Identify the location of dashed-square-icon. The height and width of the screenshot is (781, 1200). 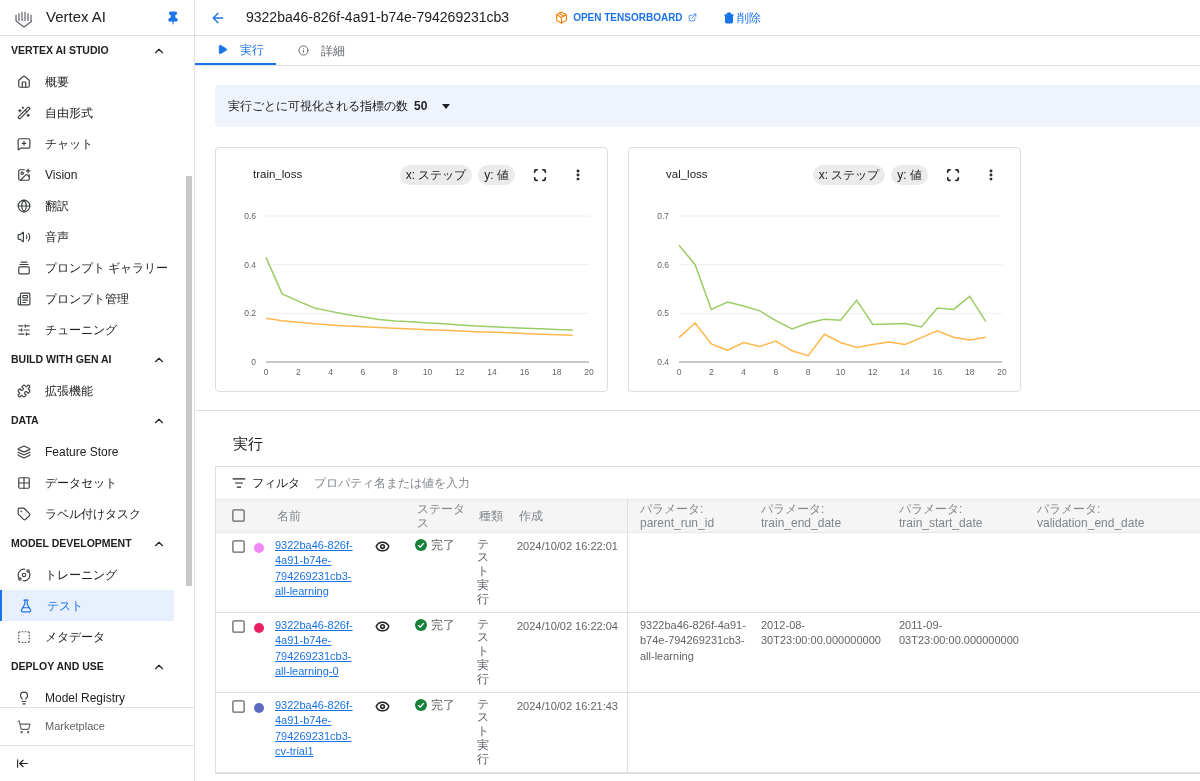
(24, 636).